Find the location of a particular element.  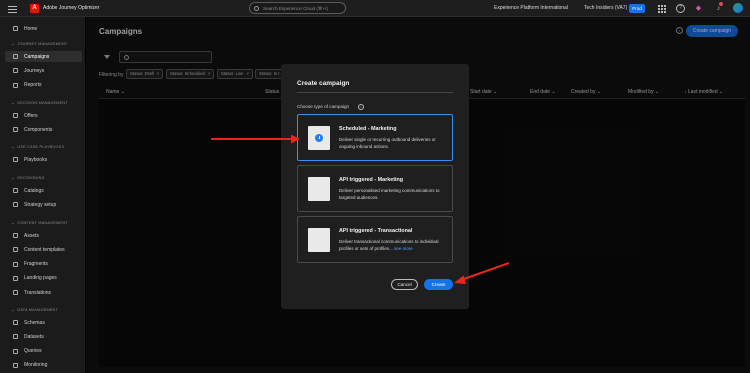

sidebar-item-label: Strategy setup is located at coordinates (40, 204).